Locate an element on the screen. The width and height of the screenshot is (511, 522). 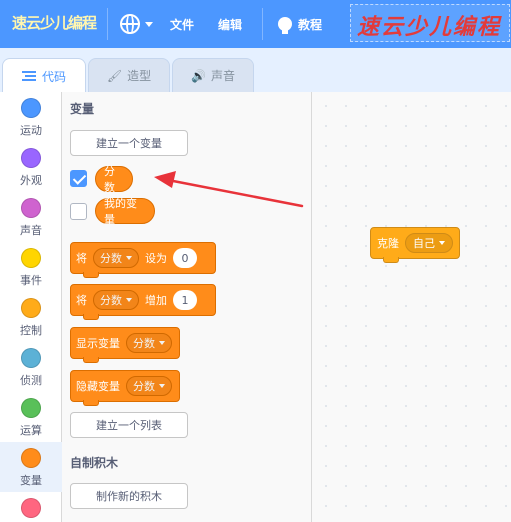
brush-icon: 🖌 is located at coordinates (114, 75).